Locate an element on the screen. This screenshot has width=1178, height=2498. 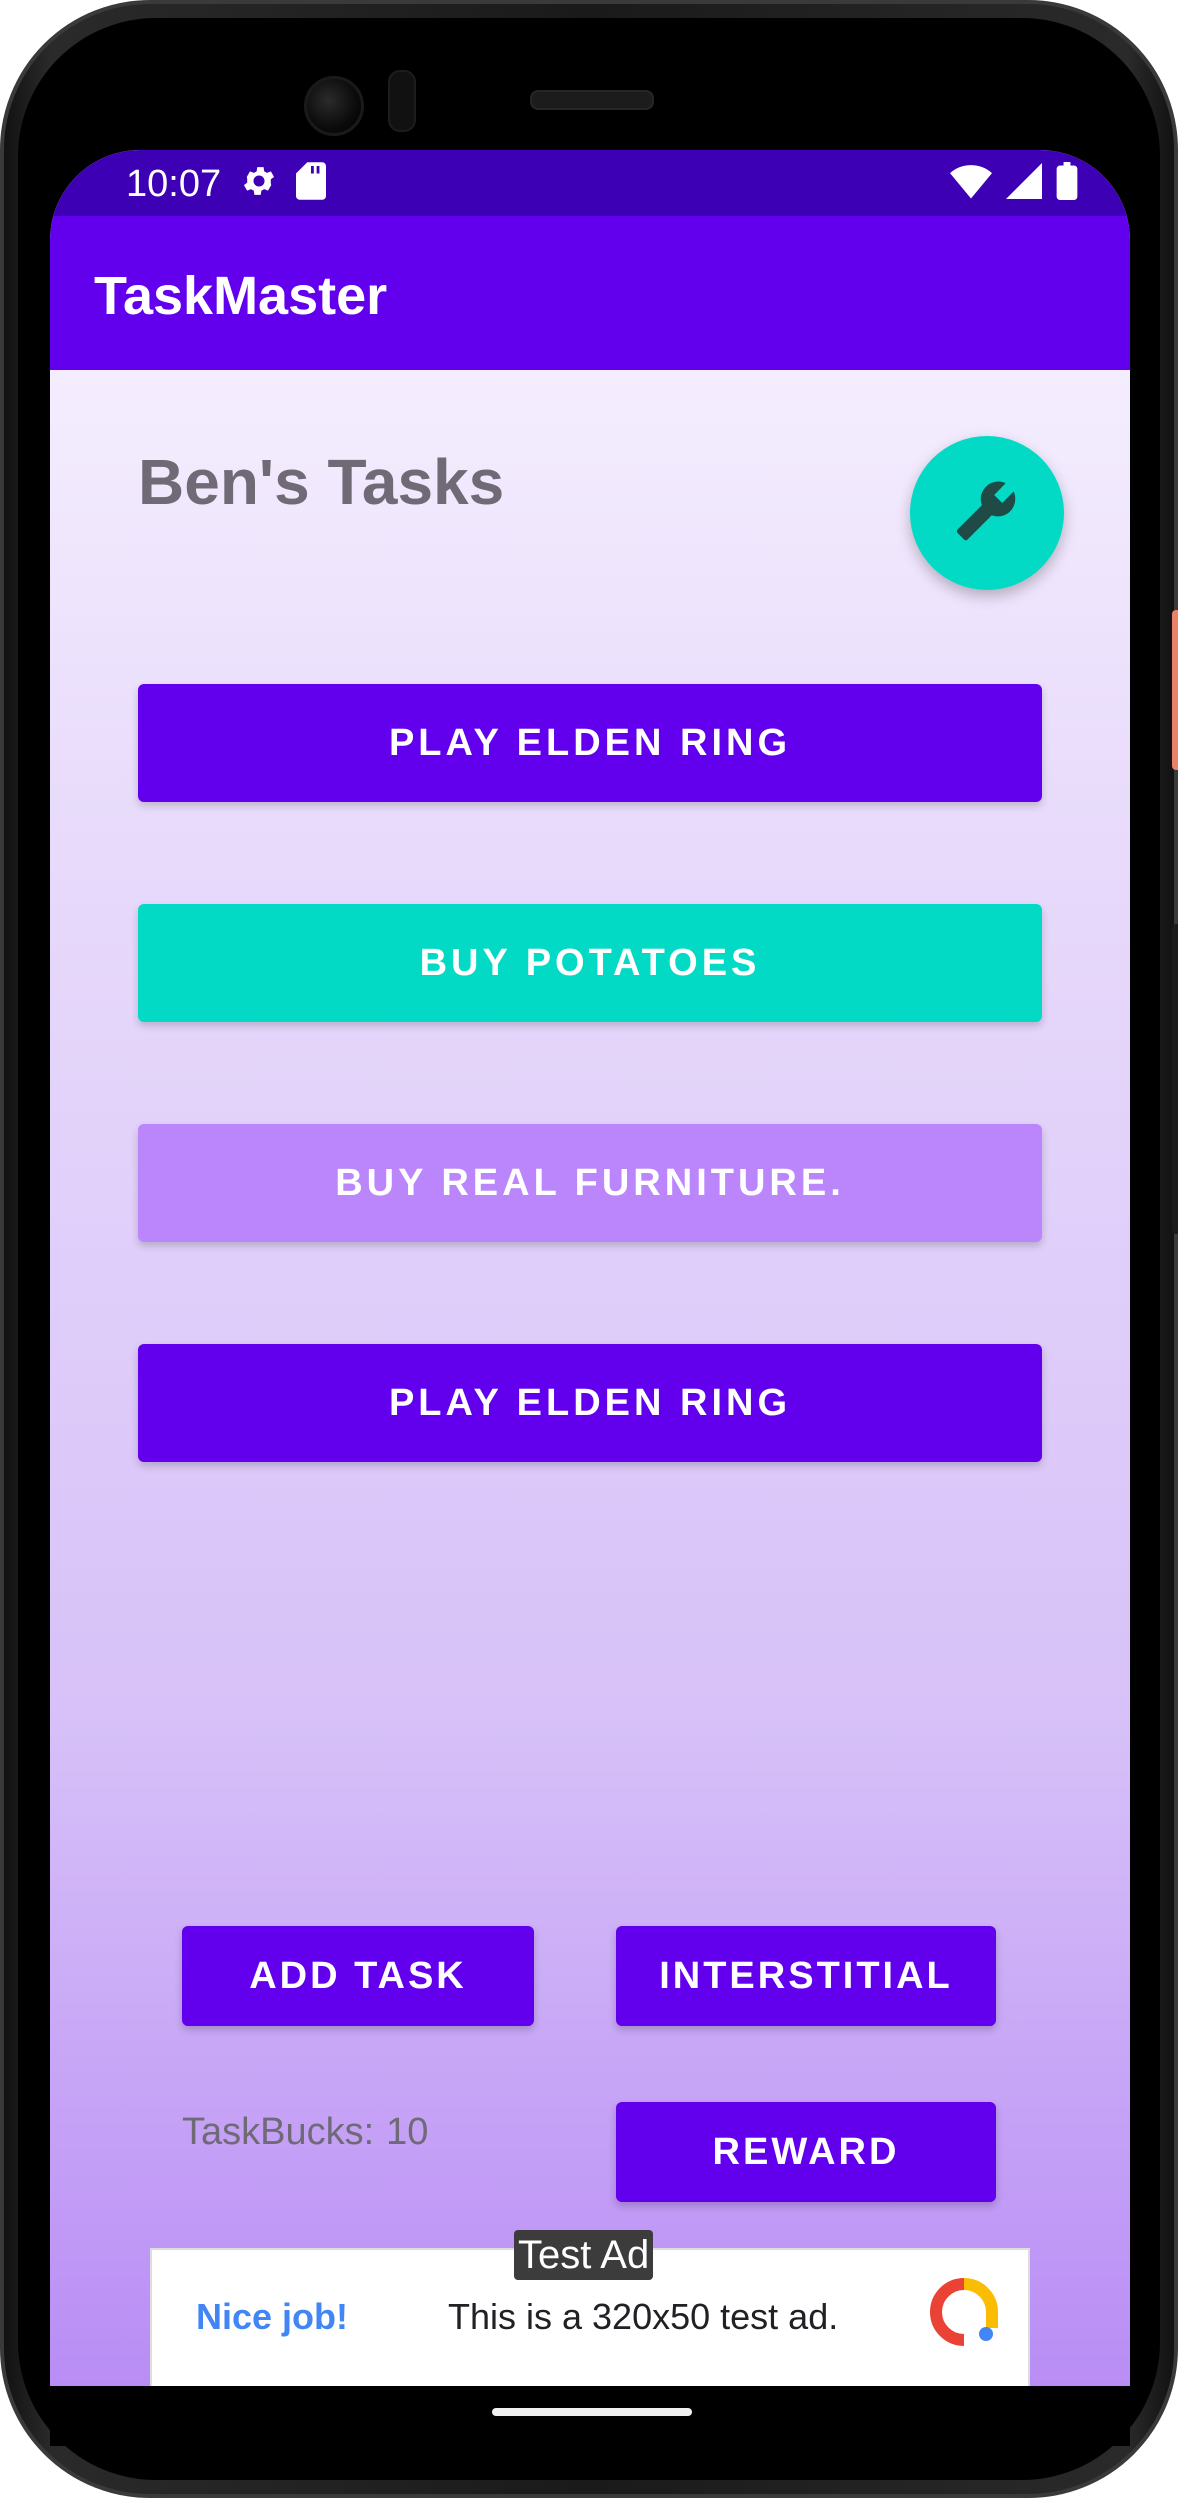
page-title: Ben's Tasks is located at coordinates (321, 482).